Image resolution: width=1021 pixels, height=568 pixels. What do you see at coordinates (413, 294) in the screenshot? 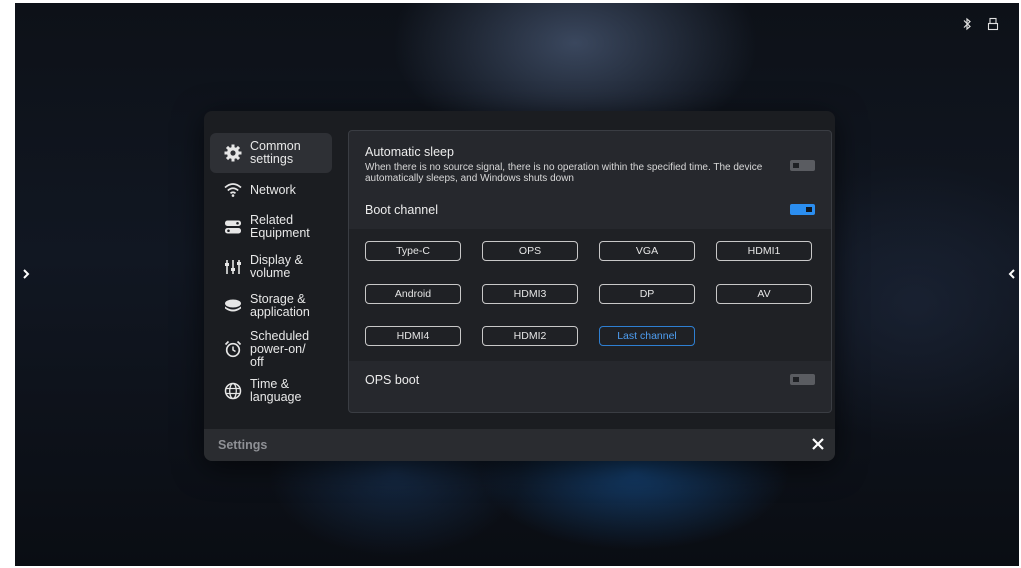
I see `channel-option-android: Android` at bounding box center [413, 294].